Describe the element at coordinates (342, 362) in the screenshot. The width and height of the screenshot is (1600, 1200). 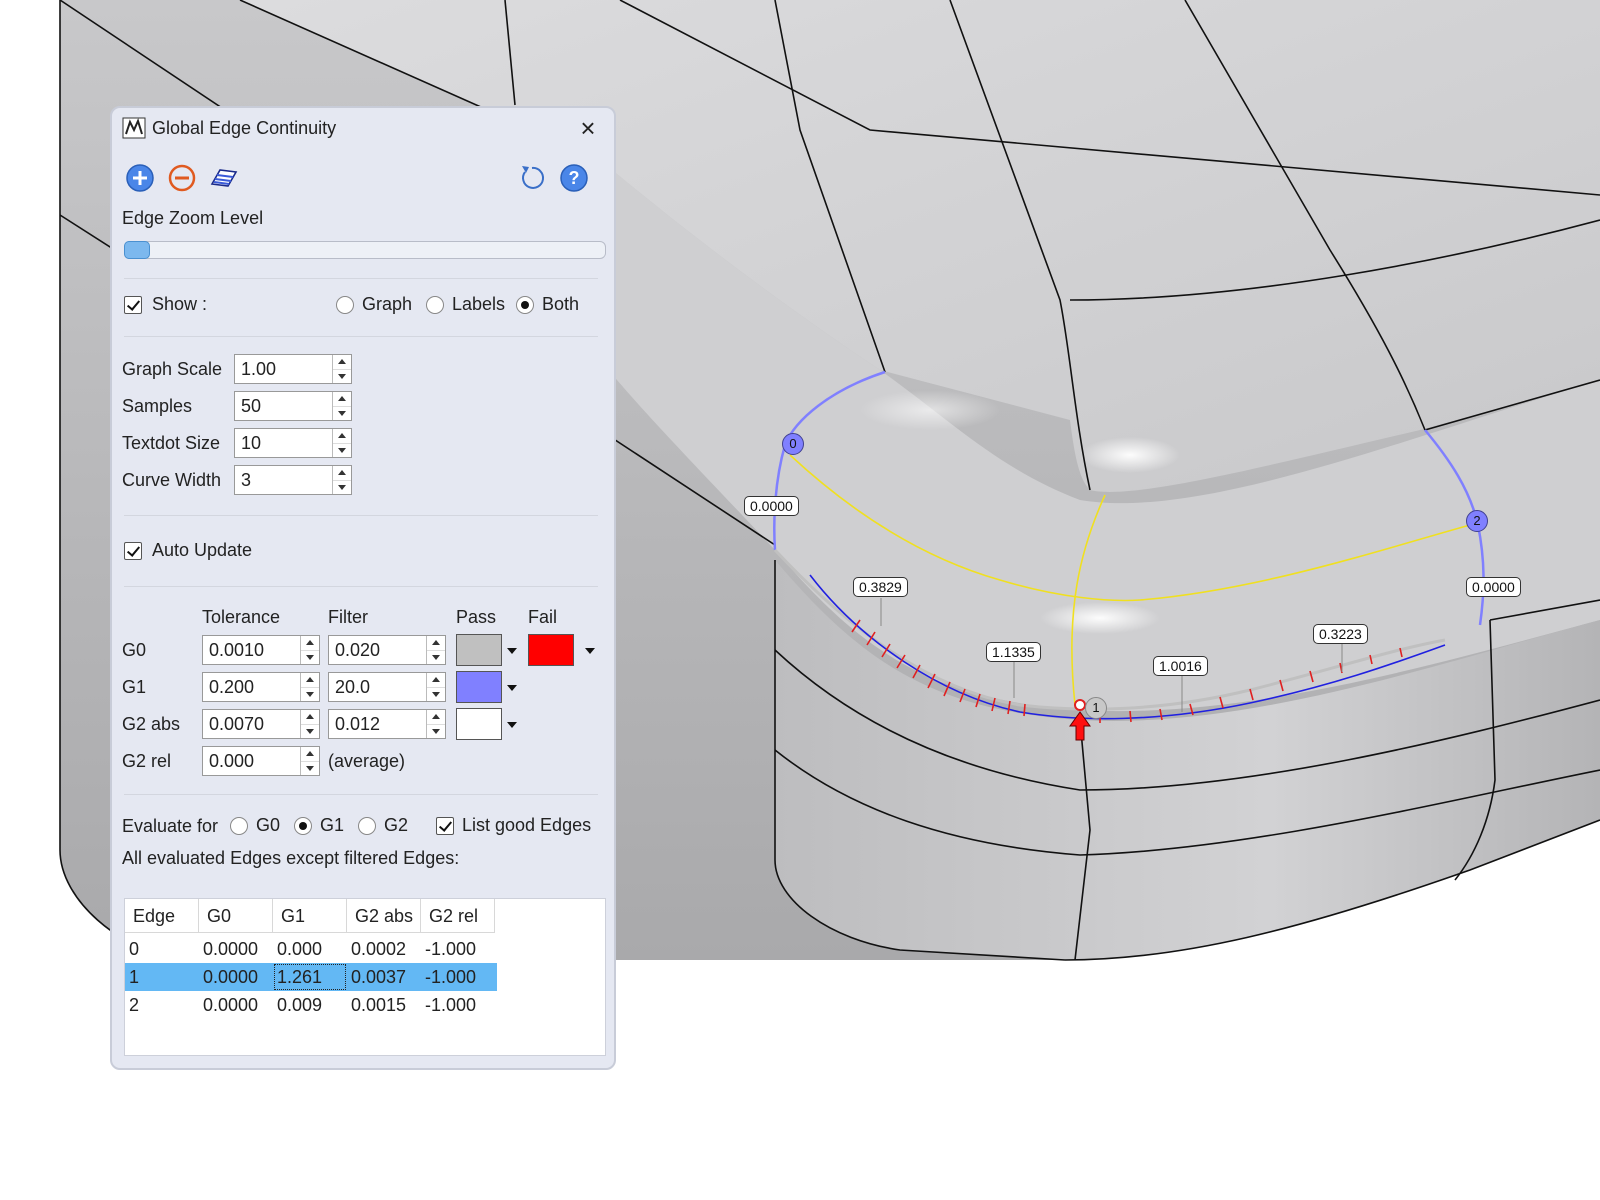
I see `graph-scale-up` at that location.